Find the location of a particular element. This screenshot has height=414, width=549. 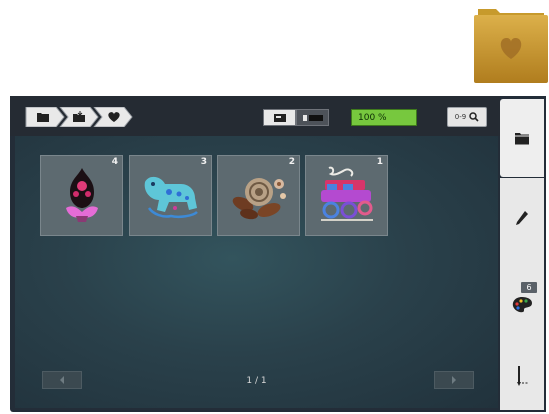

magnifier-icon is located at coordinates (474, 117).